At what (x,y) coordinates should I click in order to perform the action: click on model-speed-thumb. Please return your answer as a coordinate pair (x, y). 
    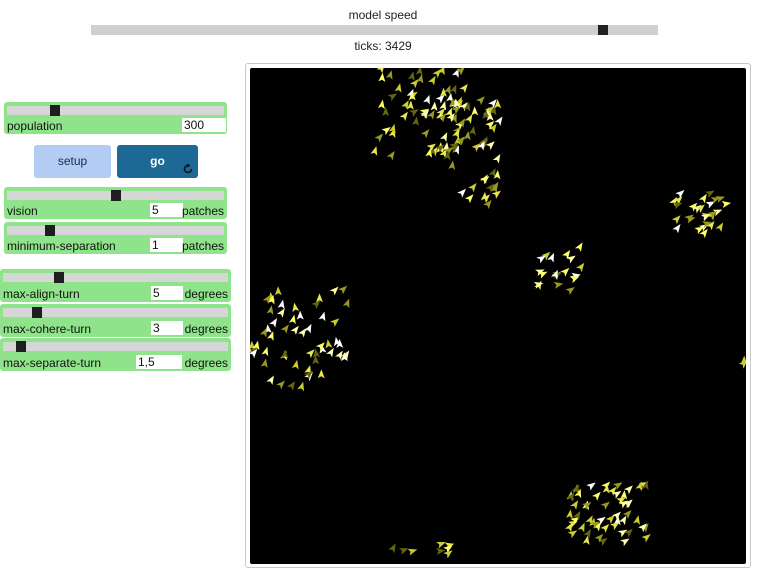
    Looking at the image, I should click on (603, 30).